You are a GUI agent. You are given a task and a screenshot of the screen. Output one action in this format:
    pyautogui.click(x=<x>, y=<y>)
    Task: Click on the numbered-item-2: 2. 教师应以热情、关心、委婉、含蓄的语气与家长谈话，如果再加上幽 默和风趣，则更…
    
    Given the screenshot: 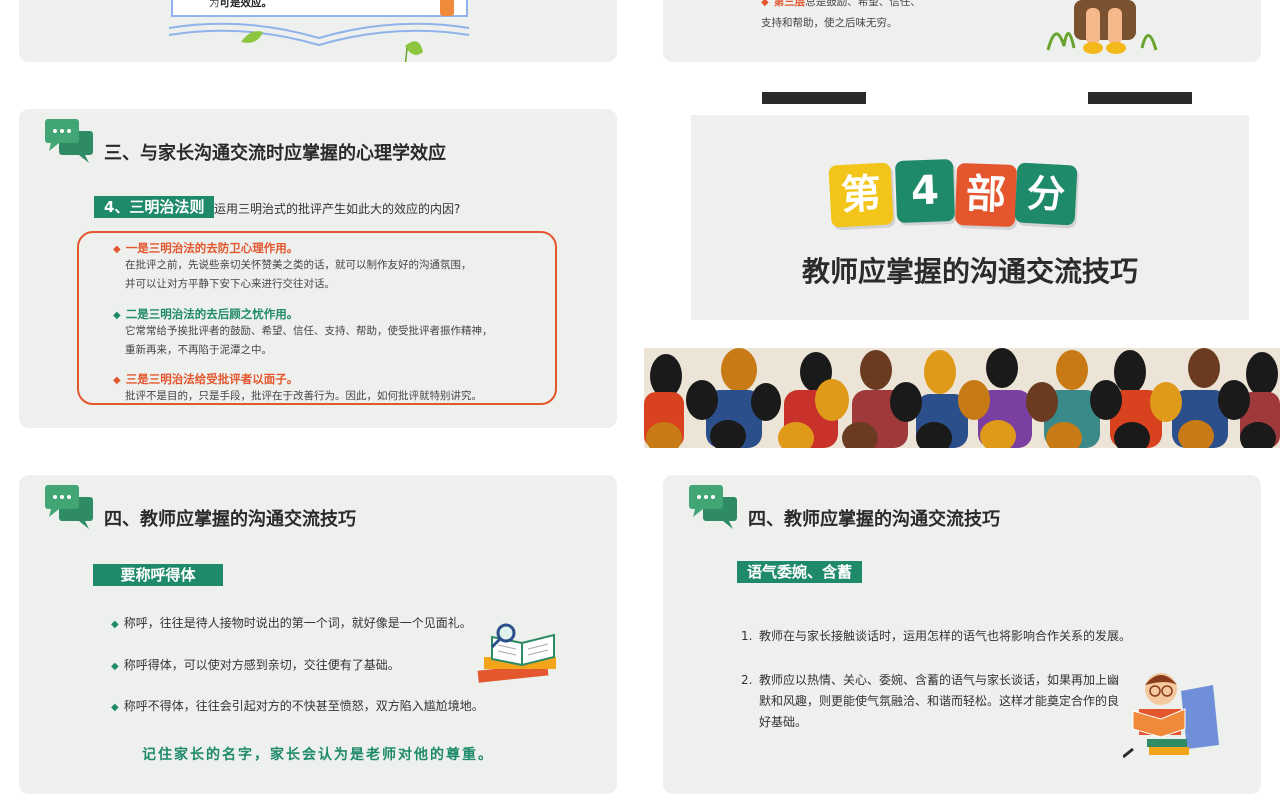 What is the action you would take?
    pyautogui.click(x=930, y=701)
    